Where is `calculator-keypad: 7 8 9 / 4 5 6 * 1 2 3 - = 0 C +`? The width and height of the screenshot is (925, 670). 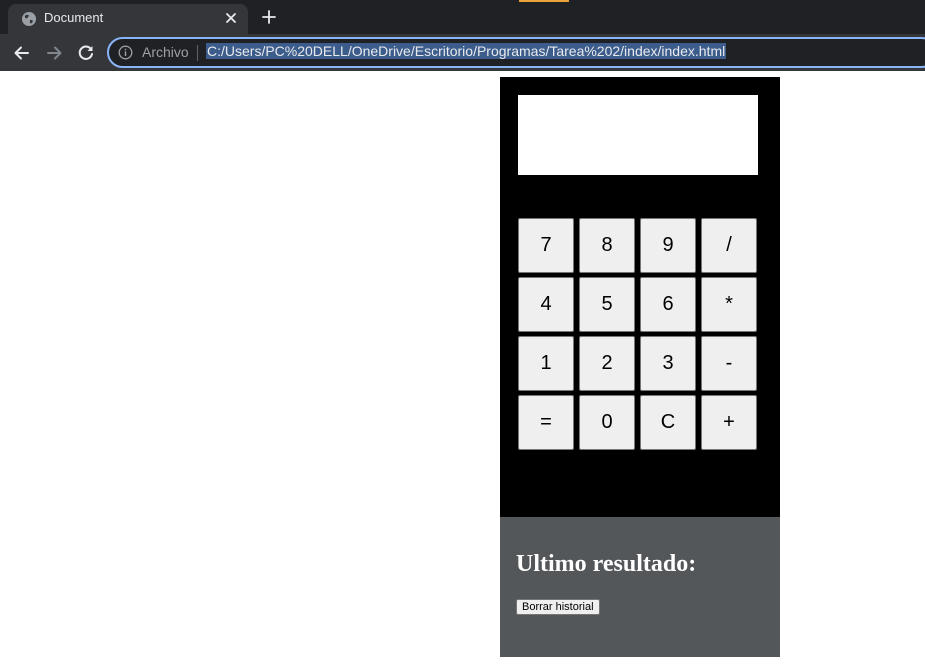 calculator-keypad: 7 8 9 / 4 5 6 * 1 2 3 - = 0 C + is located at coordinates (638, 335).